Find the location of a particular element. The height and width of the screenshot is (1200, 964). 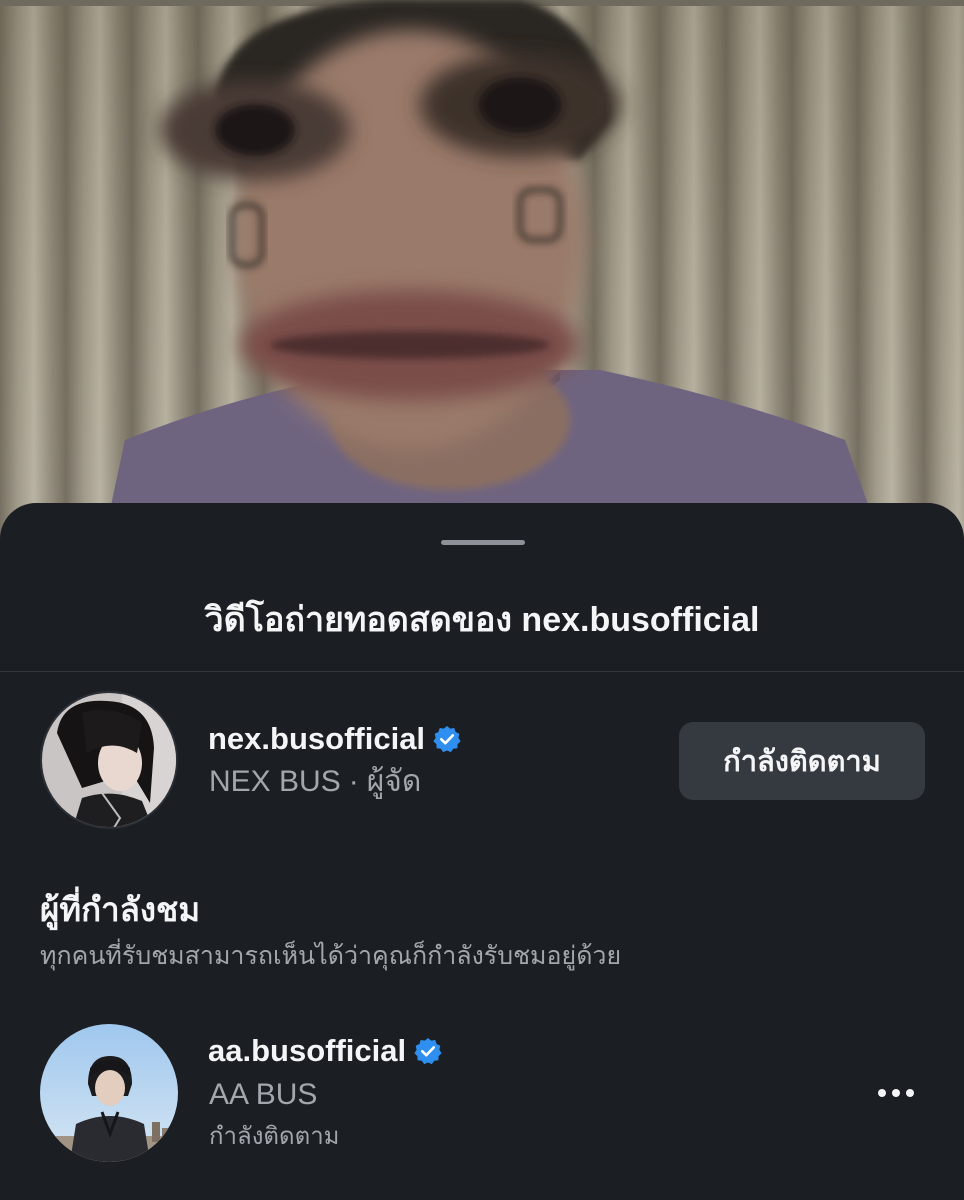

host-subtitle: NEX BUS · ผู้จัด is located at coordinates (315, 782).